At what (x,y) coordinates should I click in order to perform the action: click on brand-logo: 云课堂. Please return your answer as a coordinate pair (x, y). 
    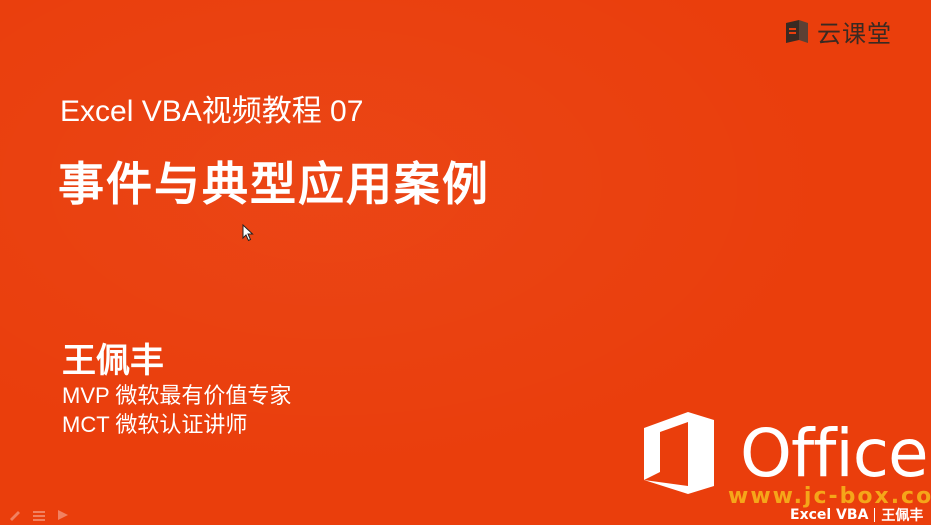
    Looking at the image, I should click on (837, 31).